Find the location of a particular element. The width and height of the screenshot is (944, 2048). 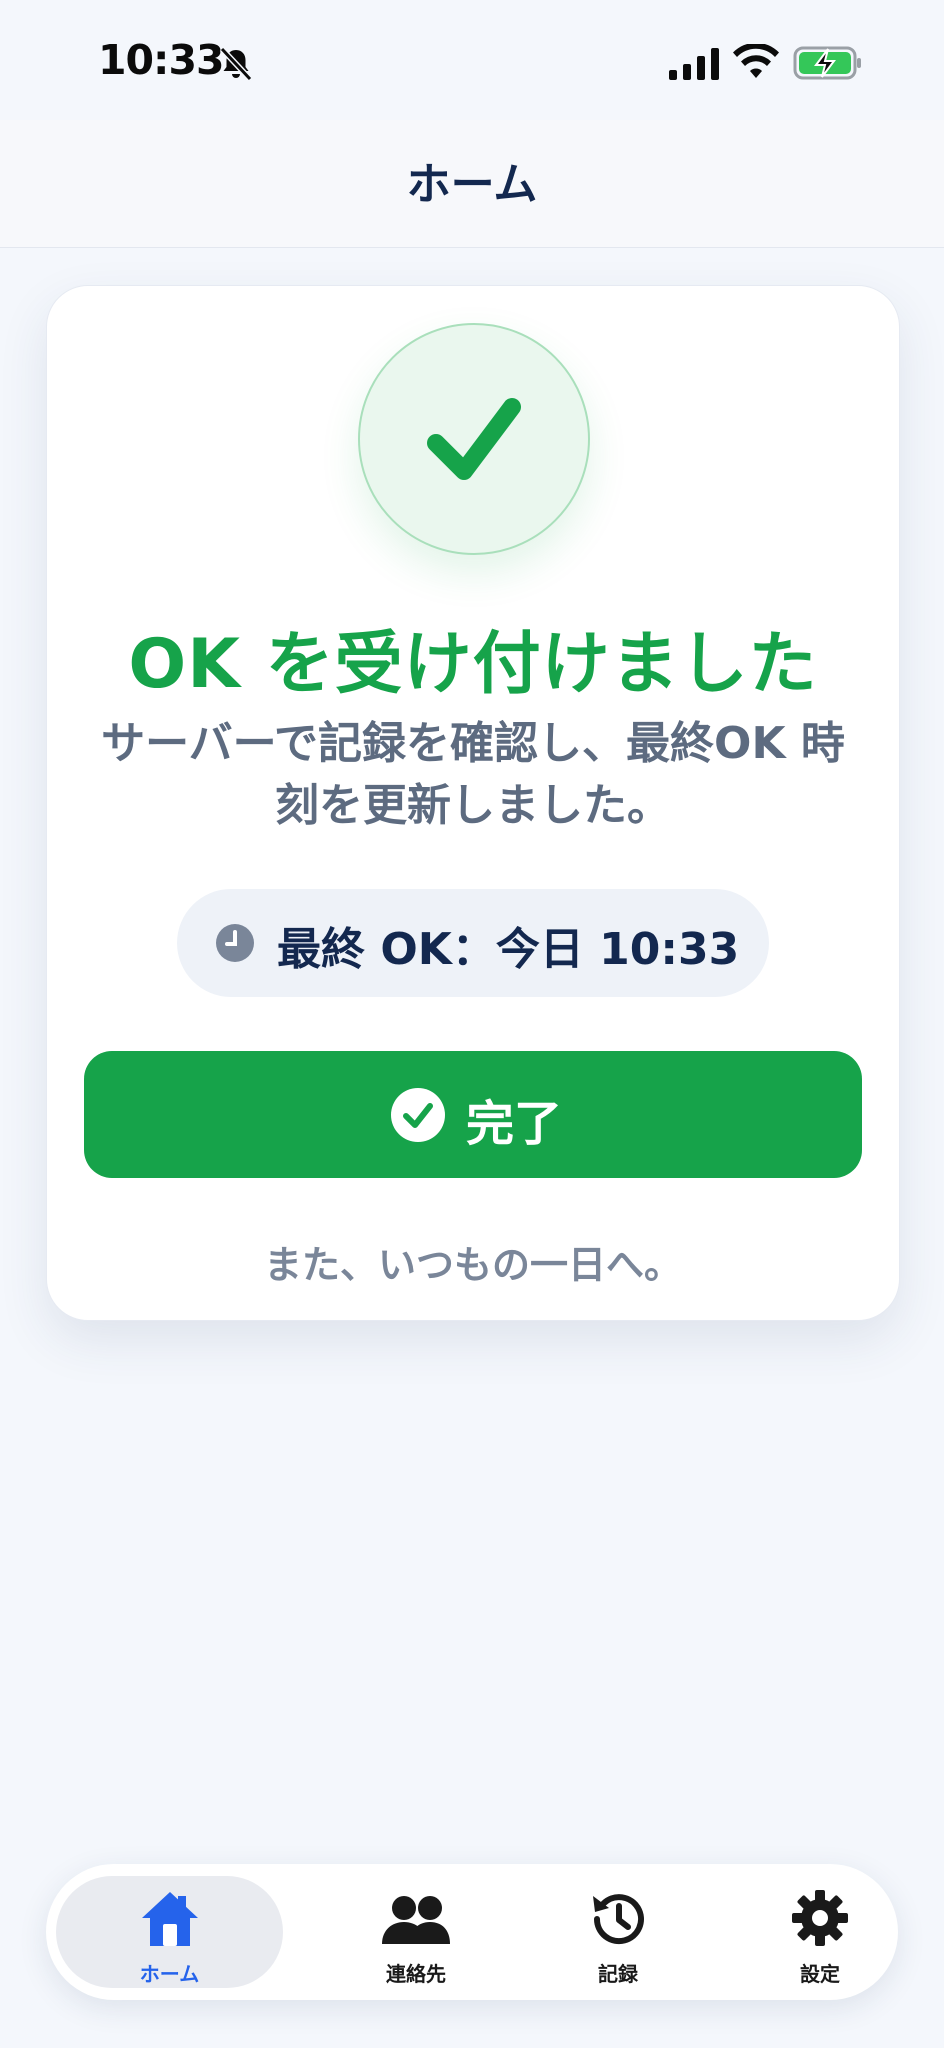

success-badge is located at coordinates (474, 439).